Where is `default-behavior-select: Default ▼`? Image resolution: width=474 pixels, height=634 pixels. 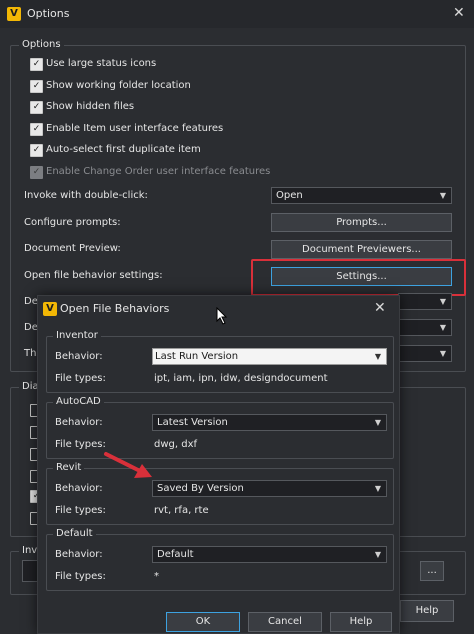
default-behavior-select: Default ▼ is located at coordinates (269, 554).